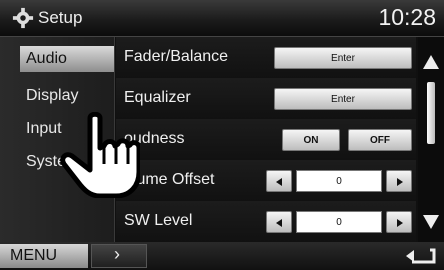 The height and width of the screenshot is (270, 444). Describe the element at coordinates (67, 96) in the screenshot. I see `sidebar-item-display: Display` at that location.